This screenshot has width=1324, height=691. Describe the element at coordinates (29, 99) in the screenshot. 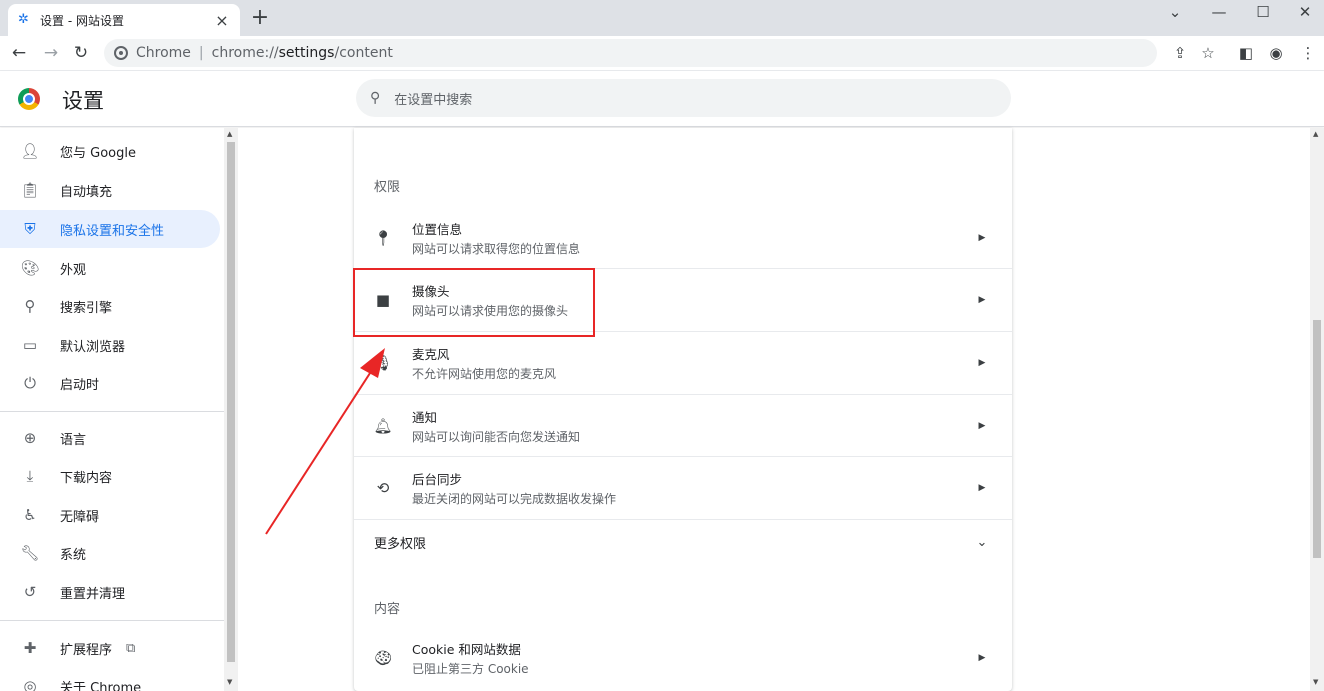

I see `chrome-logo-icon` at that location.